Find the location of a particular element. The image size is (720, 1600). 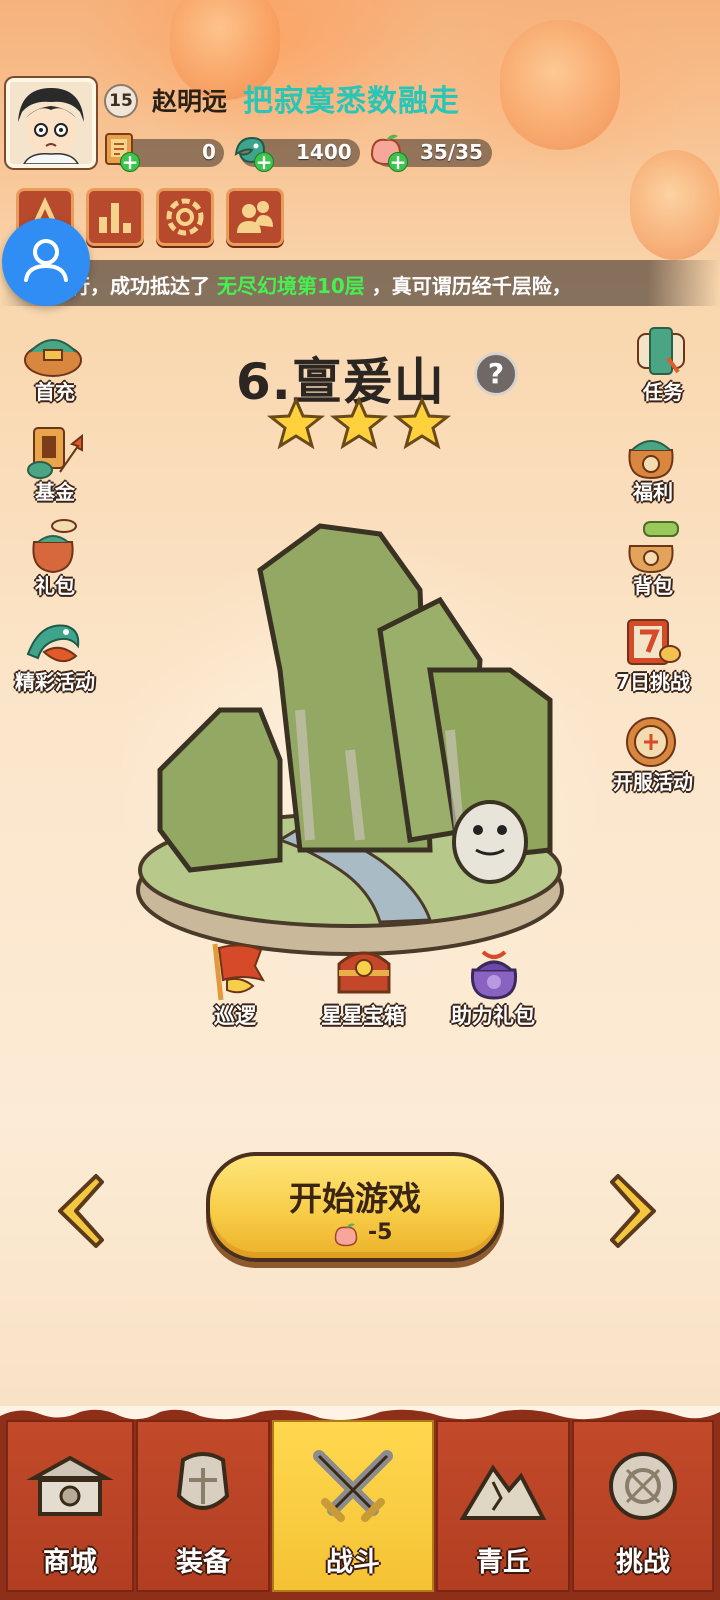

nav-tab-challenge: 挑战 is located at coordinates (643, 1506).